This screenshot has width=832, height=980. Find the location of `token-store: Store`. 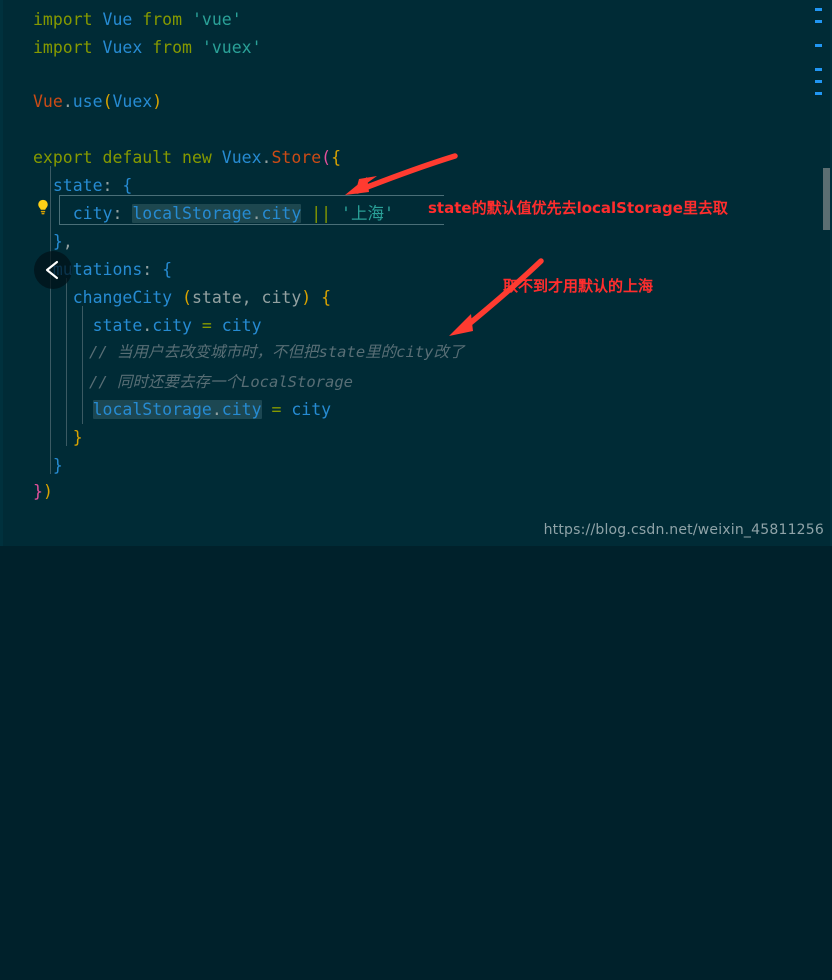

token-store: Store is located at coordinates (296, 157).